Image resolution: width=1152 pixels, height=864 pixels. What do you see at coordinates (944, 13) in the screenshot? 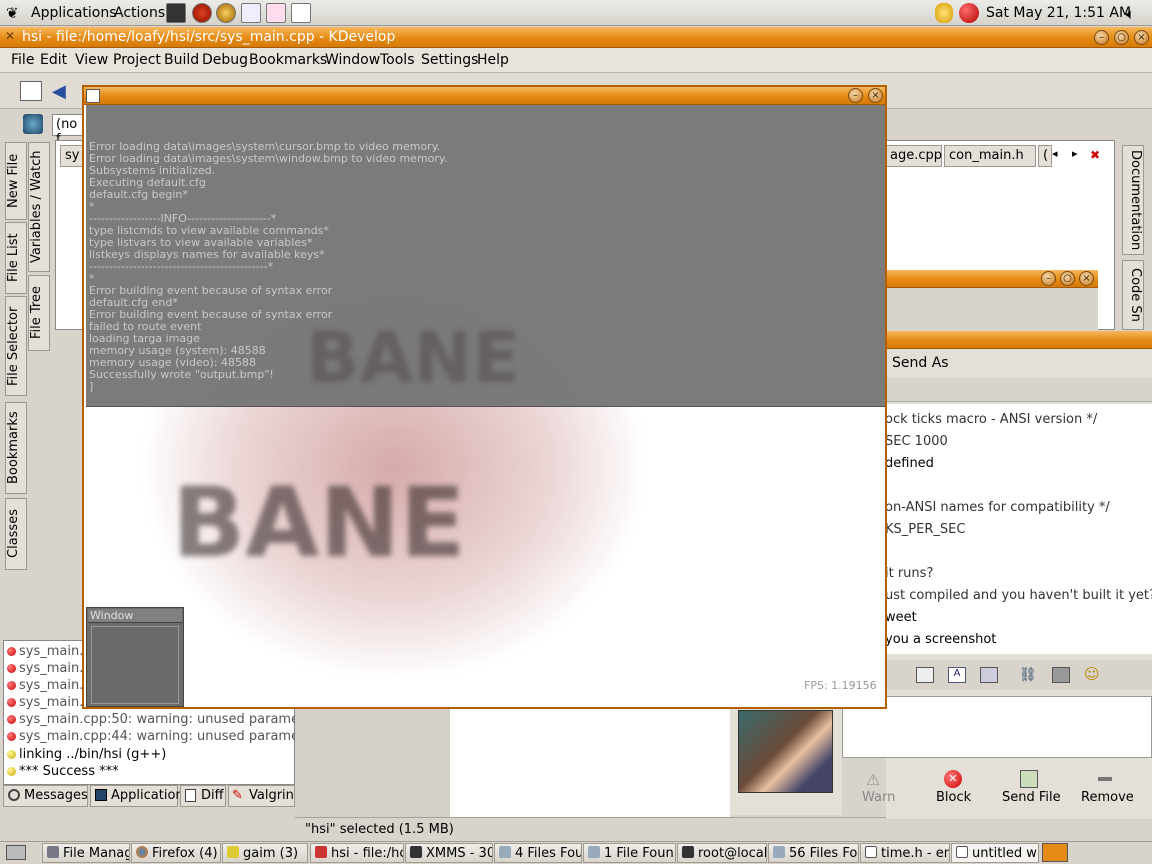
I see `notification-icon` at bounding box center [944, 13].